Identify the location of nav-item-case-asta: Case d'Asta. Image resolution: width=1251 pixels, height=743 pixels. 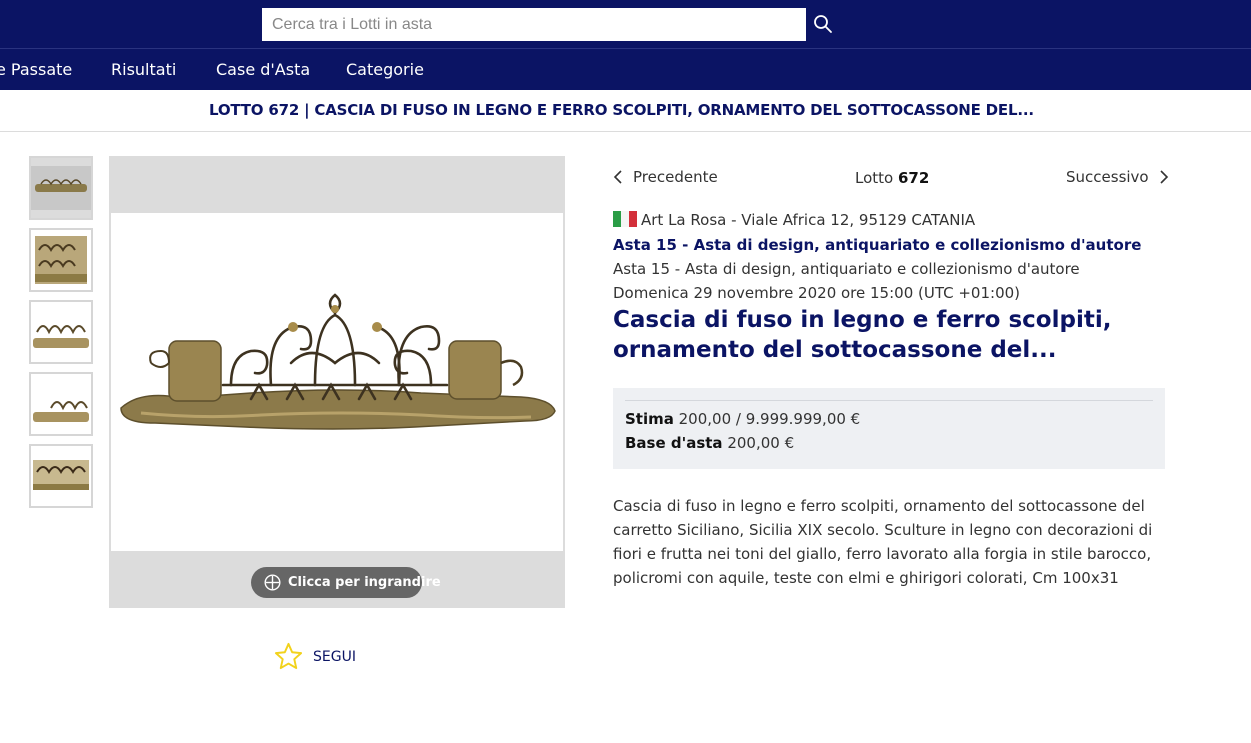
(263, 70).